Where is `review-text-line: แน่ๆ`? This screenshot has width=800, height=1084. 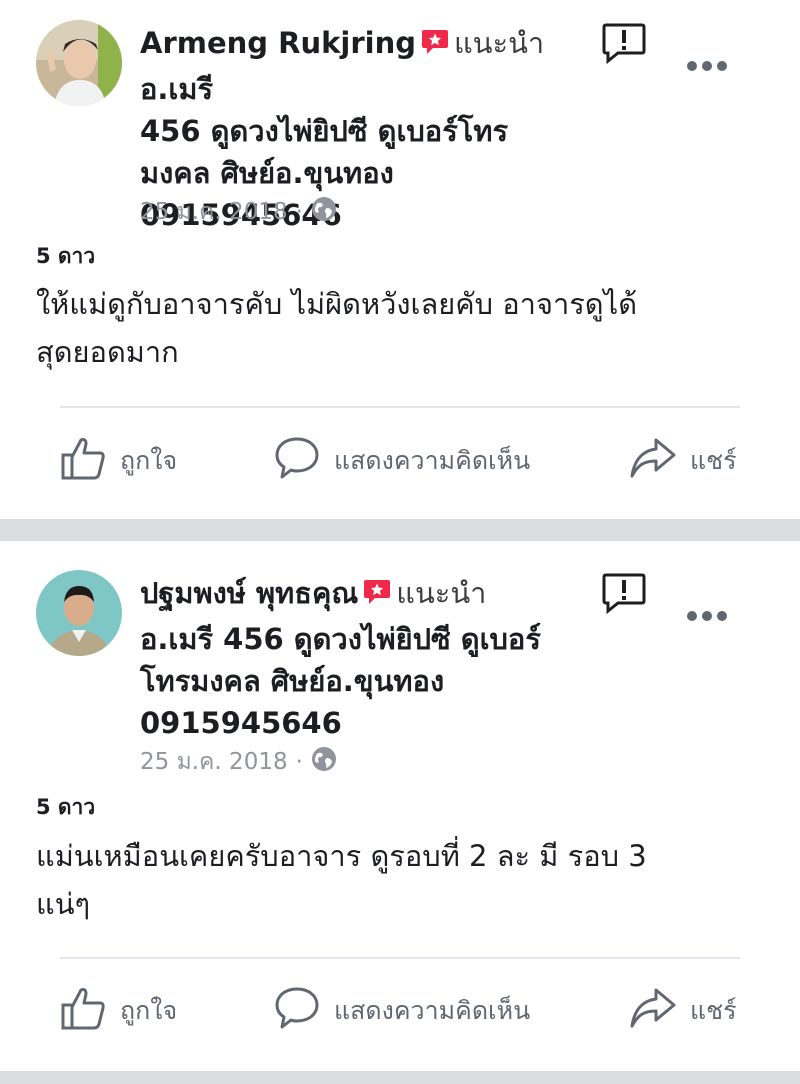
review-text-line: แน่ๆ is located at coordinates (63, 904).